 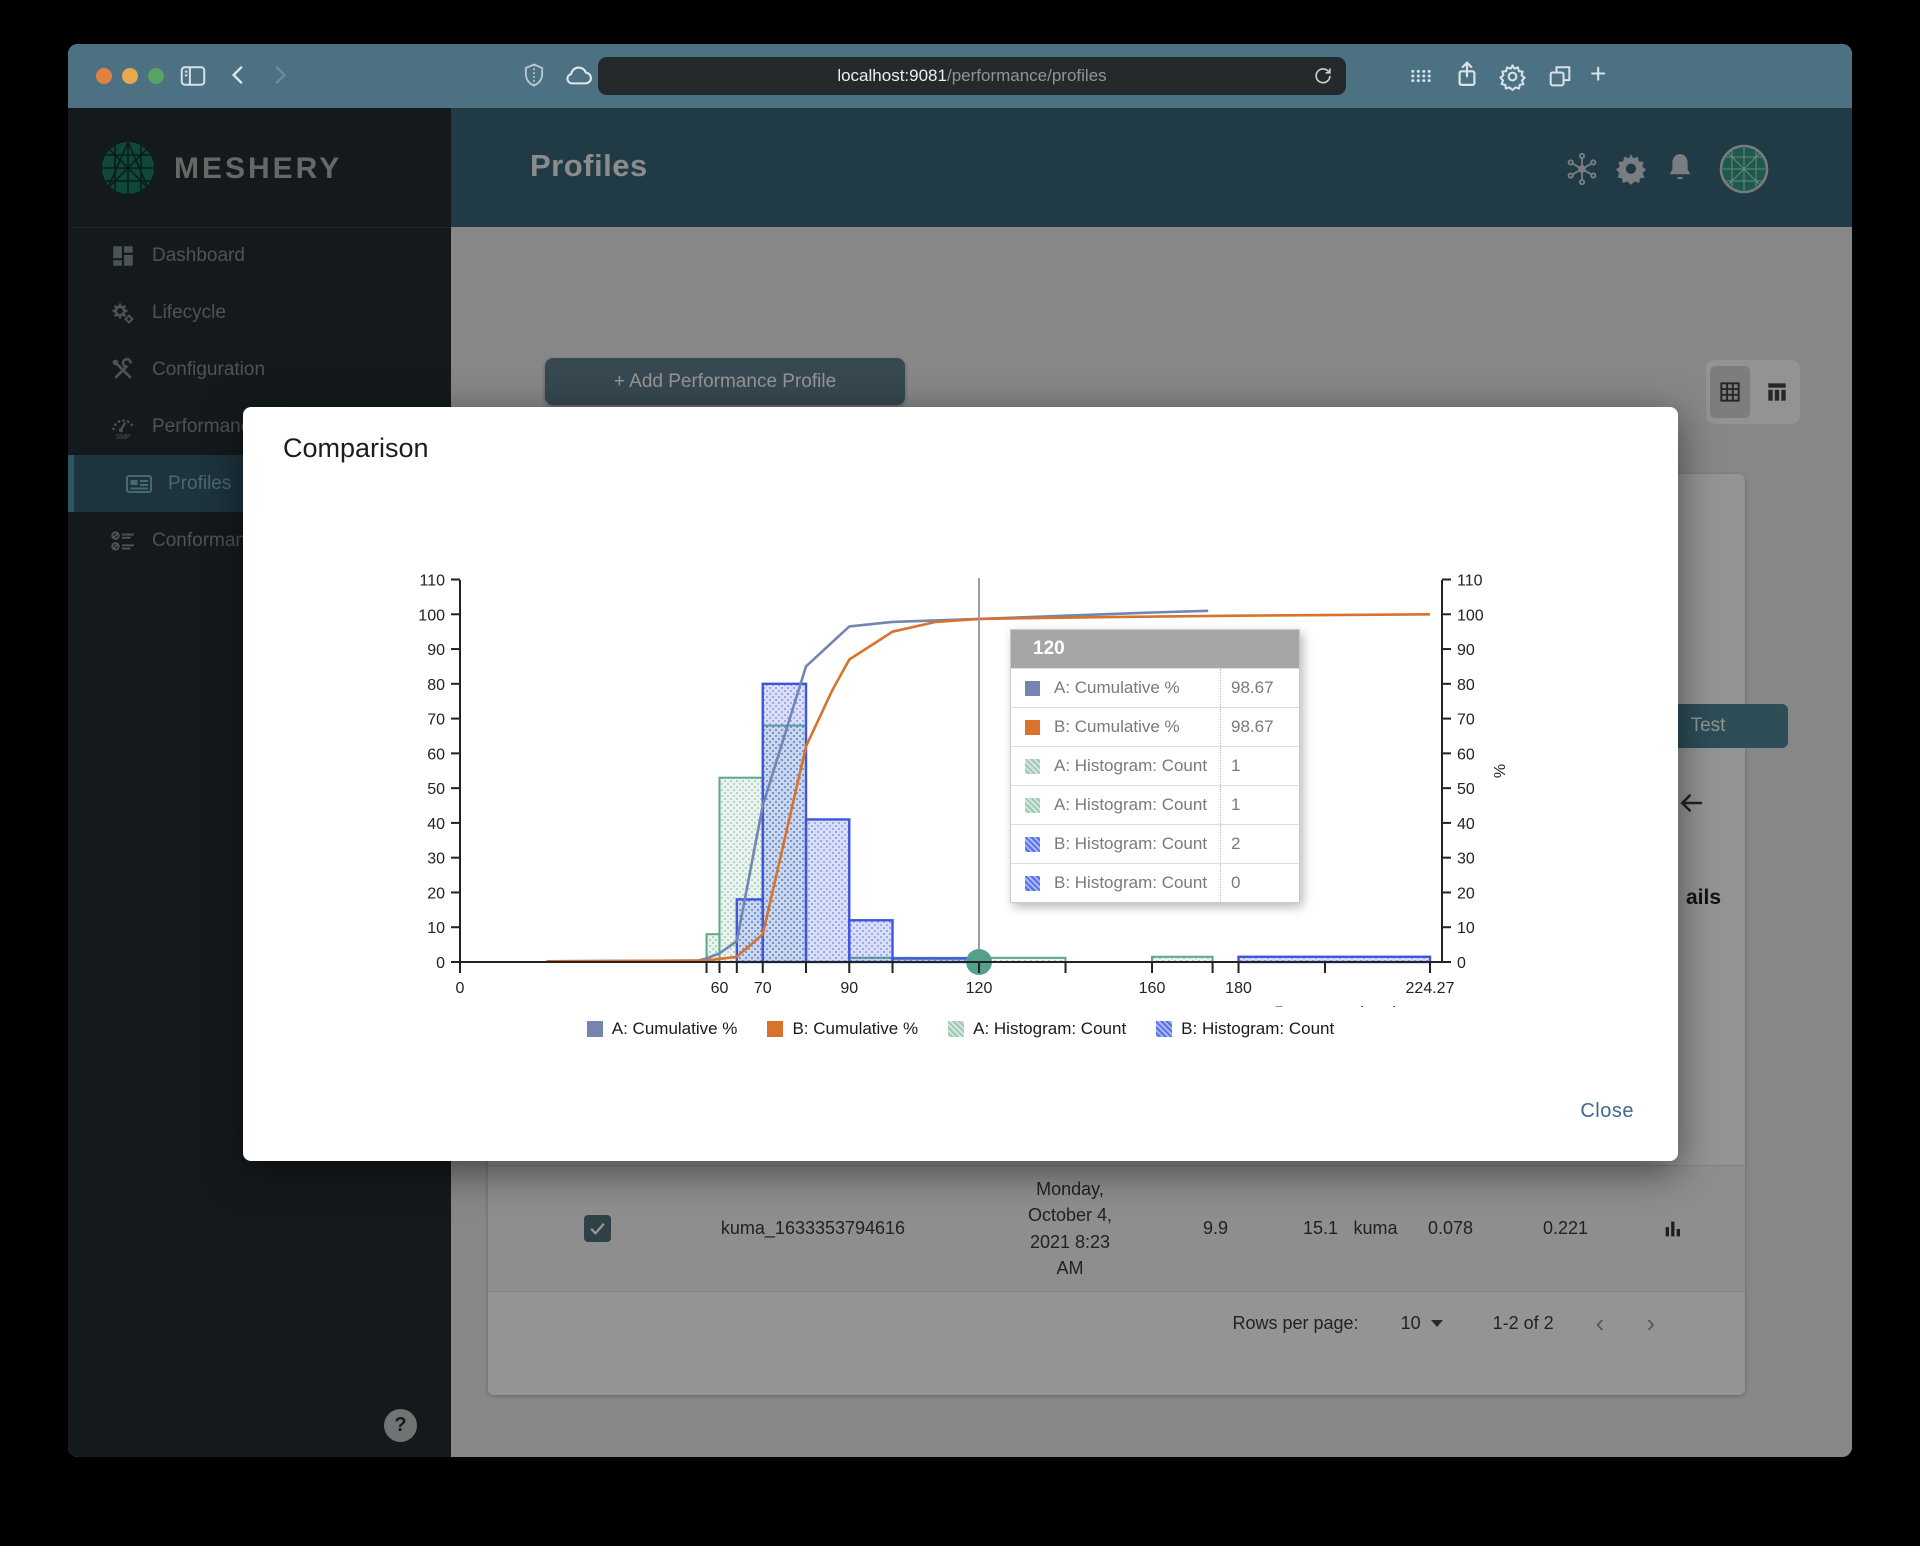 I want to click on tooltip-title: 120, so click(x=1155, y=649).